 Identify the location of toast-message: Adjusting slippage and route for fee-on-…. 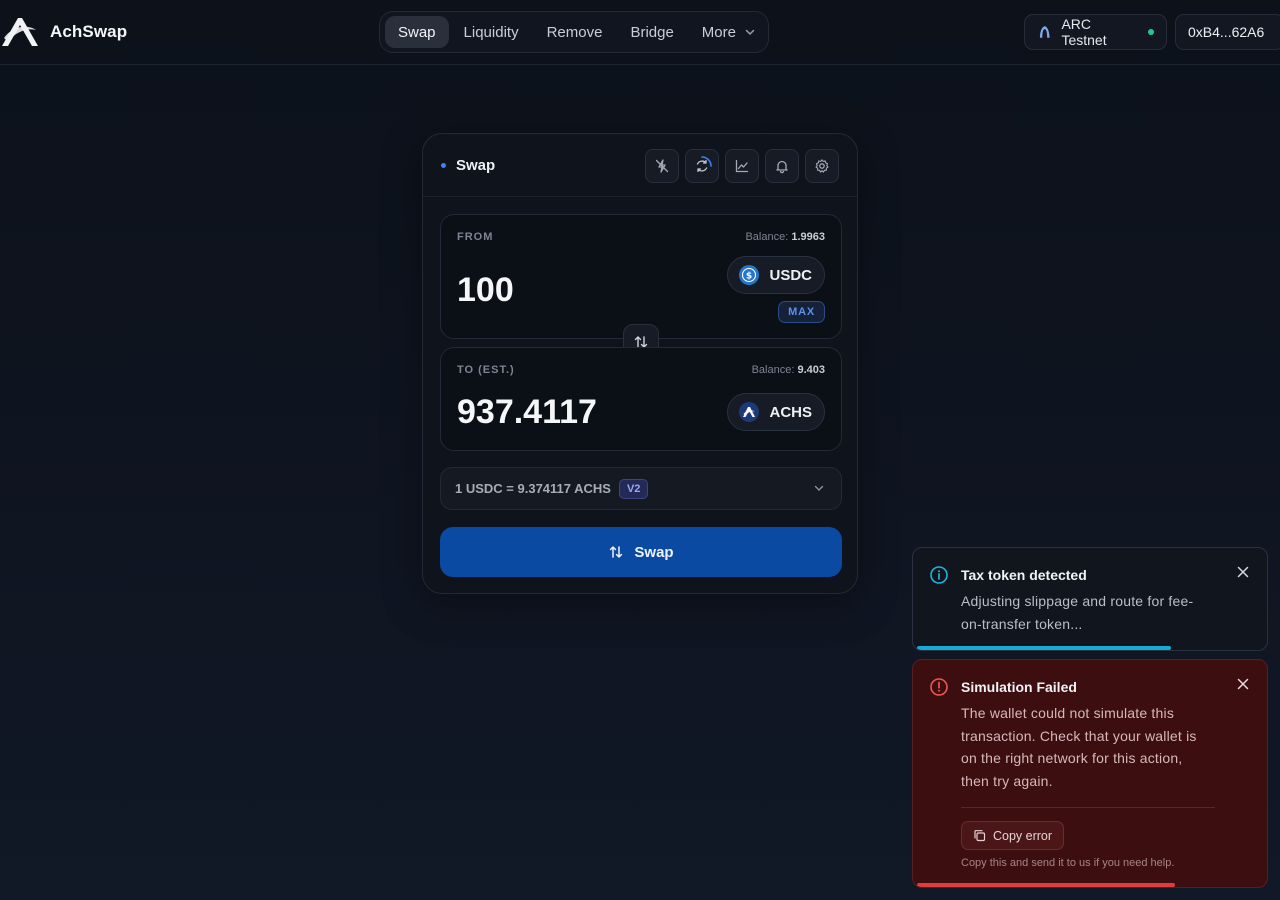
(1077, 612).